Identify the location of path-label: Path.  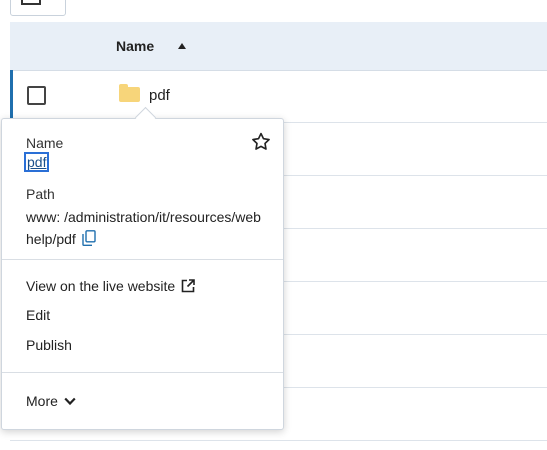
(40, 194).